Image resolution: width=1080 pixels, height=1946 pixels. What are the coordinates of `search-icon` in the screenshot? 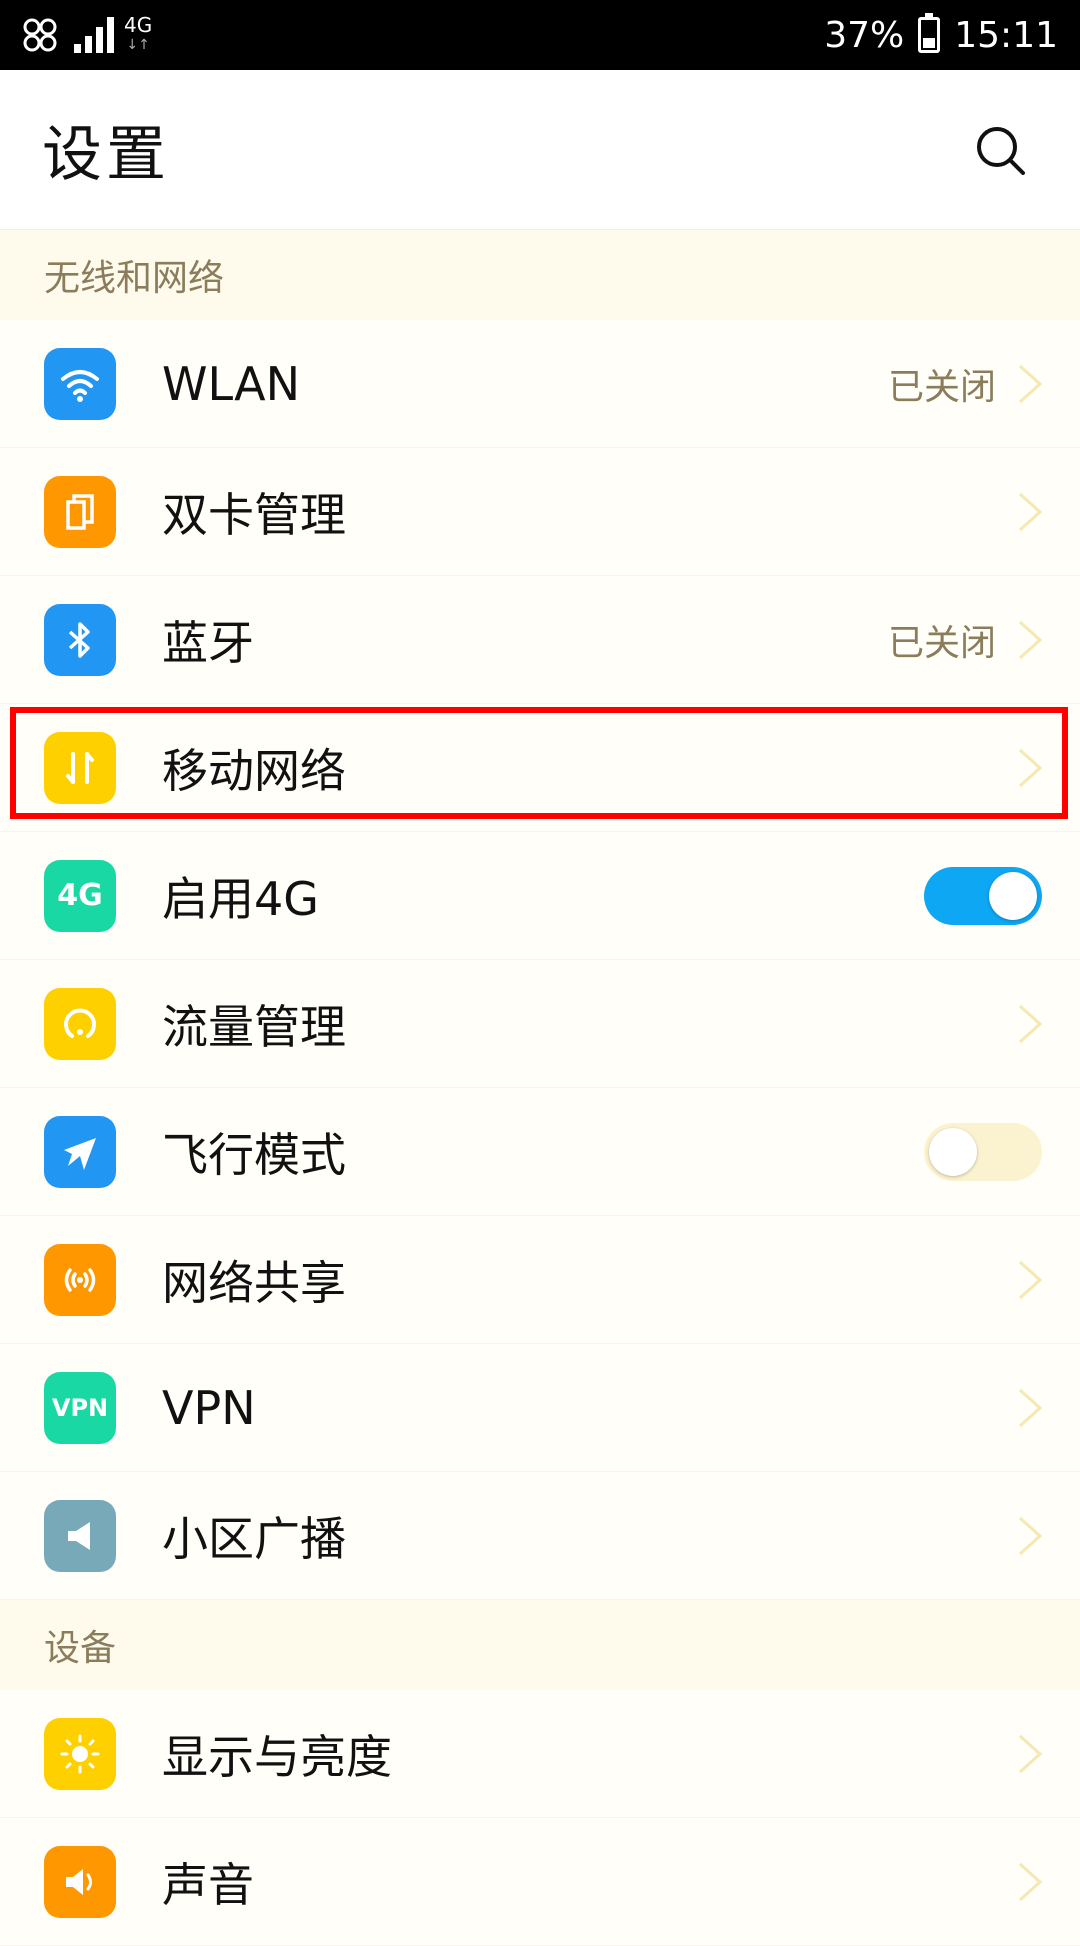 It's located at (1001, 150).